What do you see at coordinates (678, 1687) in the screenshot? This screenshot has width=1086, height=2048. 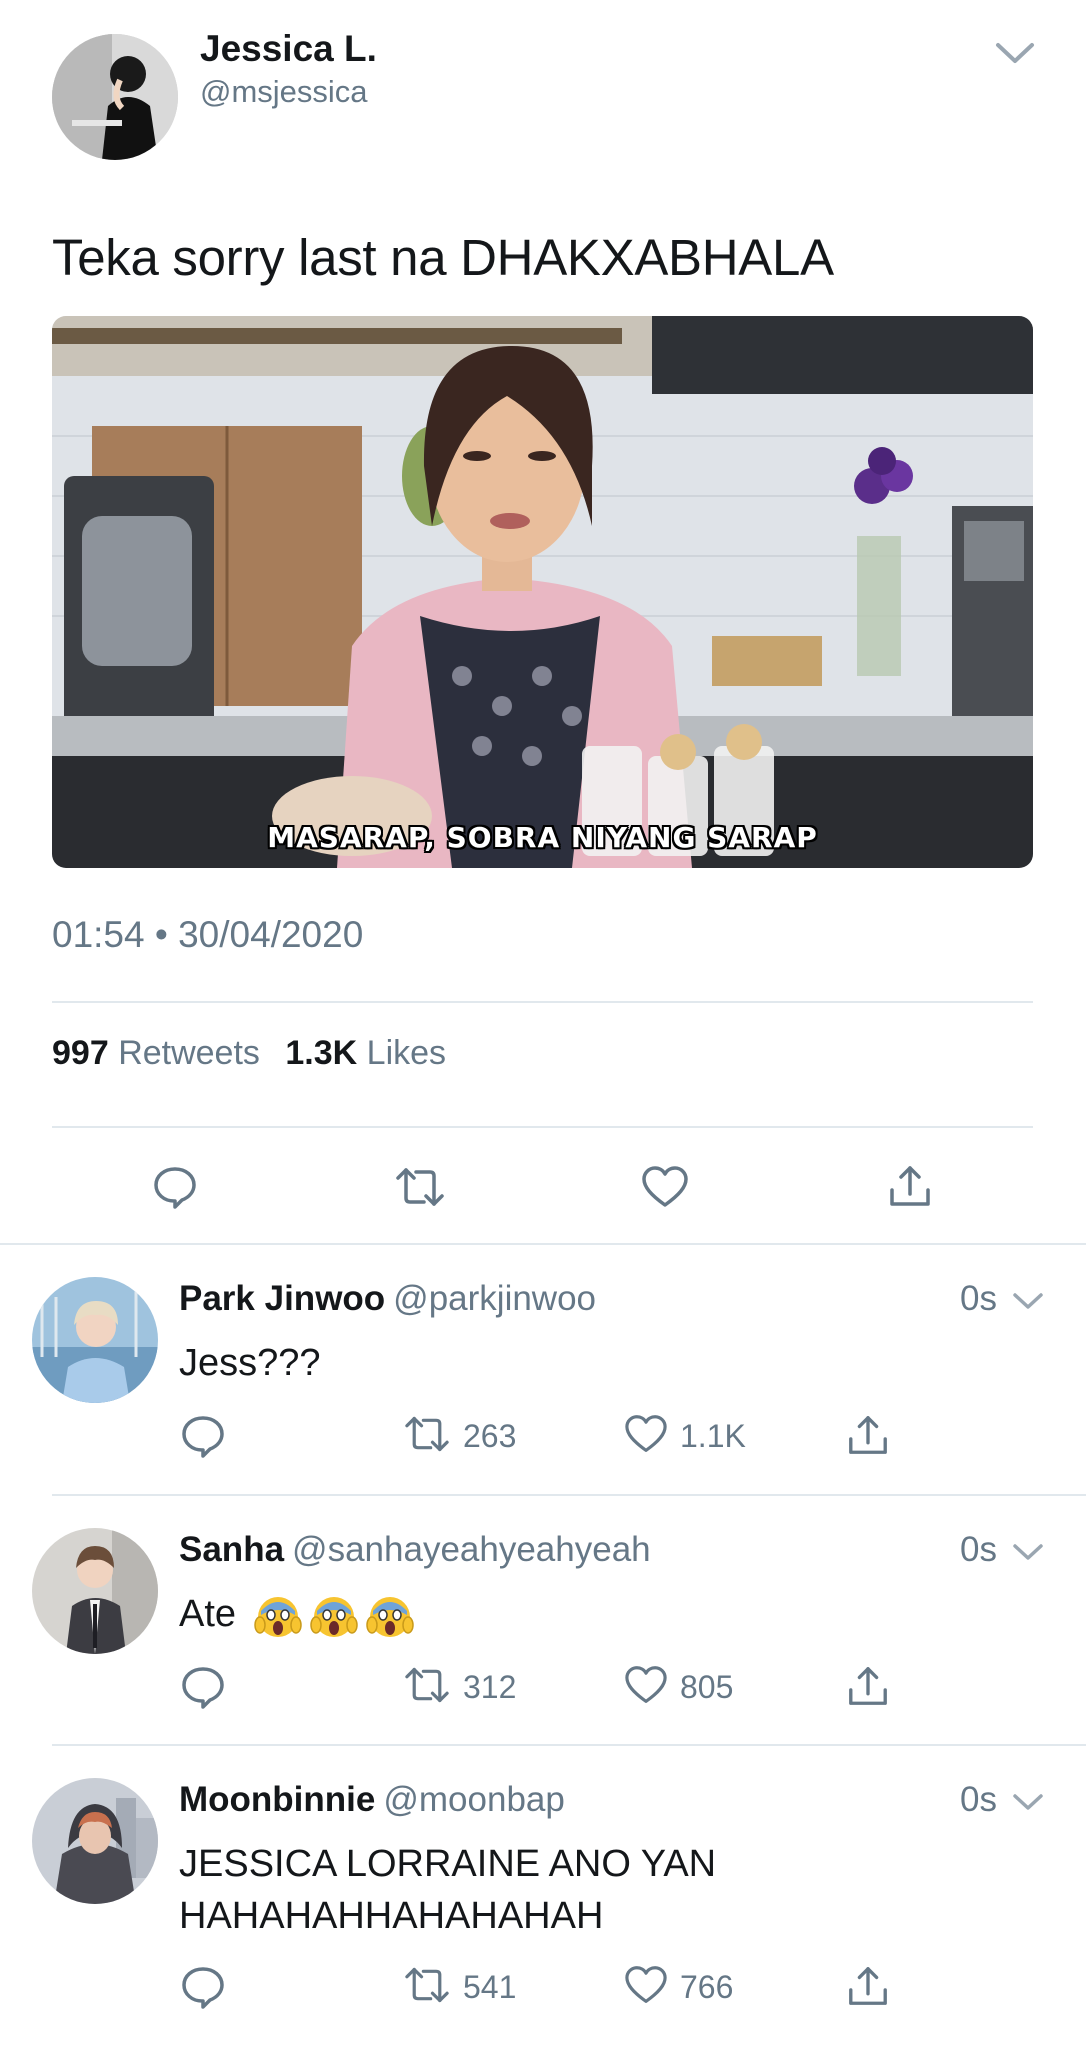 I see `like-button: 805` at bounding box center [678, 1687].